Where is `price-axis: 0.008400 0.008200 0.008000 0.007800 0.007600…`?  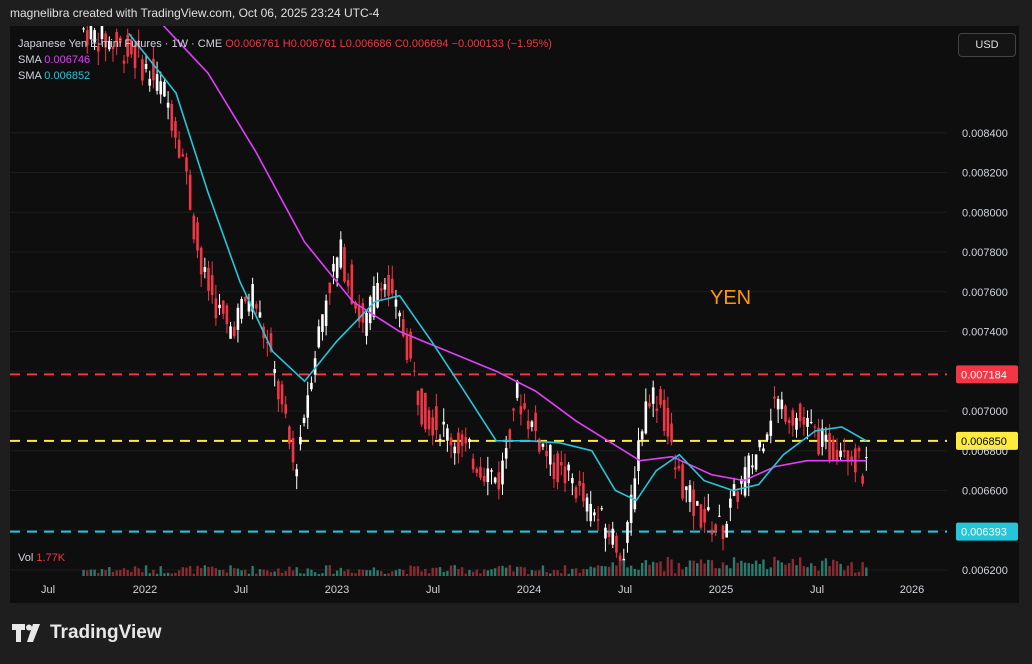
price-axis: 0.008400 0.008200 0.008000 0.007800 0.007600… is located at coordinates (985, 352).